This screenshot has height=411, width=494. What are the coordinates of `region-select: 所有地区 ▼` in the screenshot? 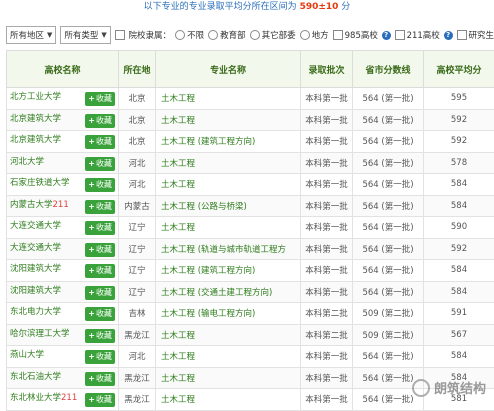 It's located at (31, 35).